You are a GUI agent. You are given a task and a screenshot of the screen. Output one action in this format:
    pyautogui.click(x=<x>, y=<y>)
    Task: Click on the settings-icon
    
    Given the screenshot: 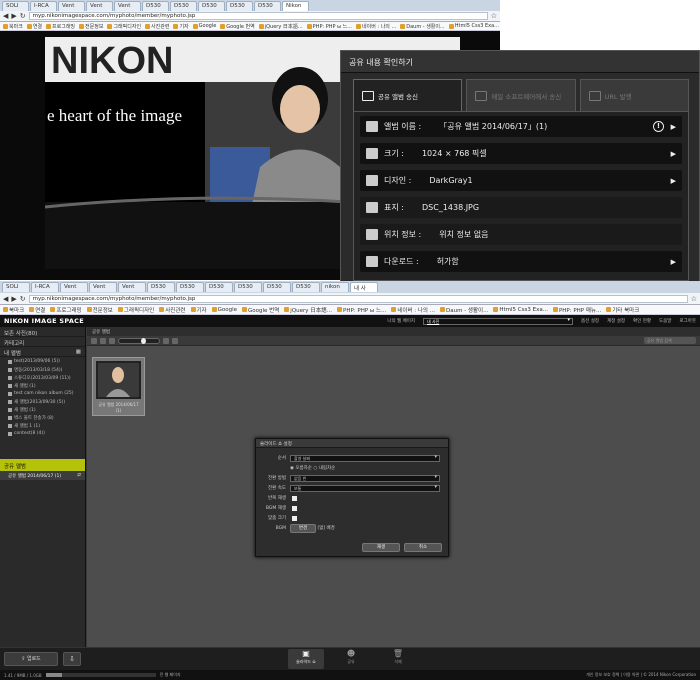 What is the action you would take?
    pyautogui.click(x=175, y=340)
    